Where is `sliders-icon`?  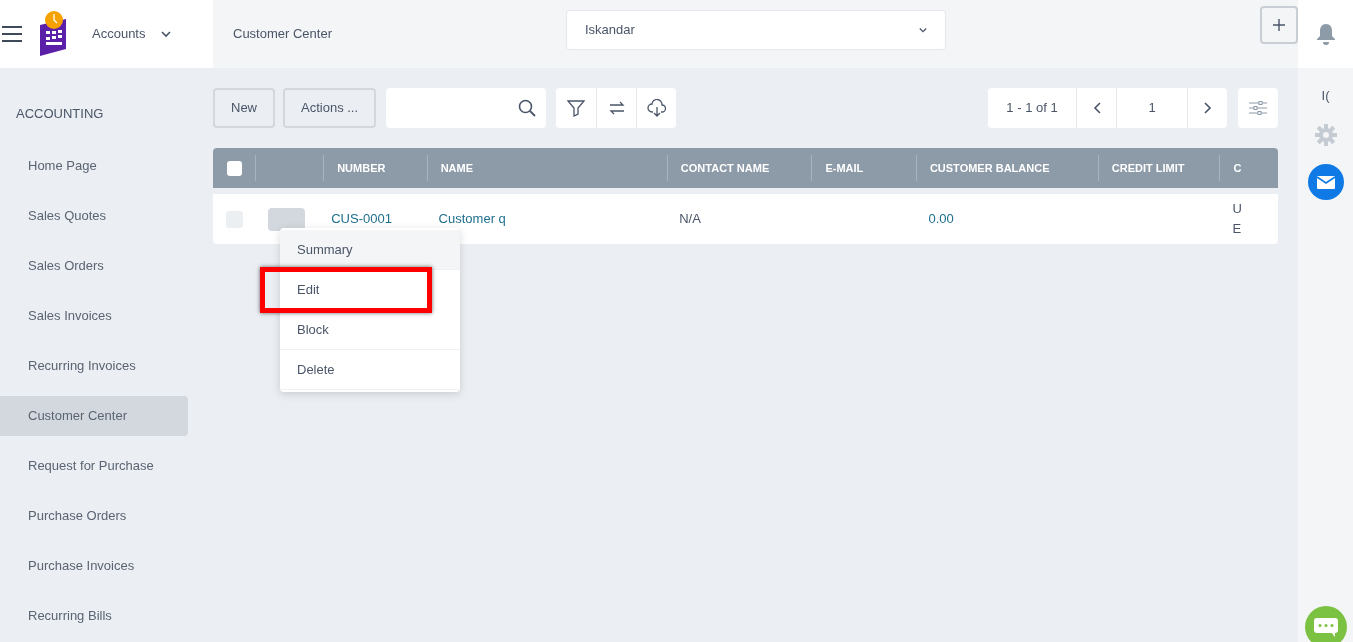 sliders-icon is located at coordinates (1258, 108).